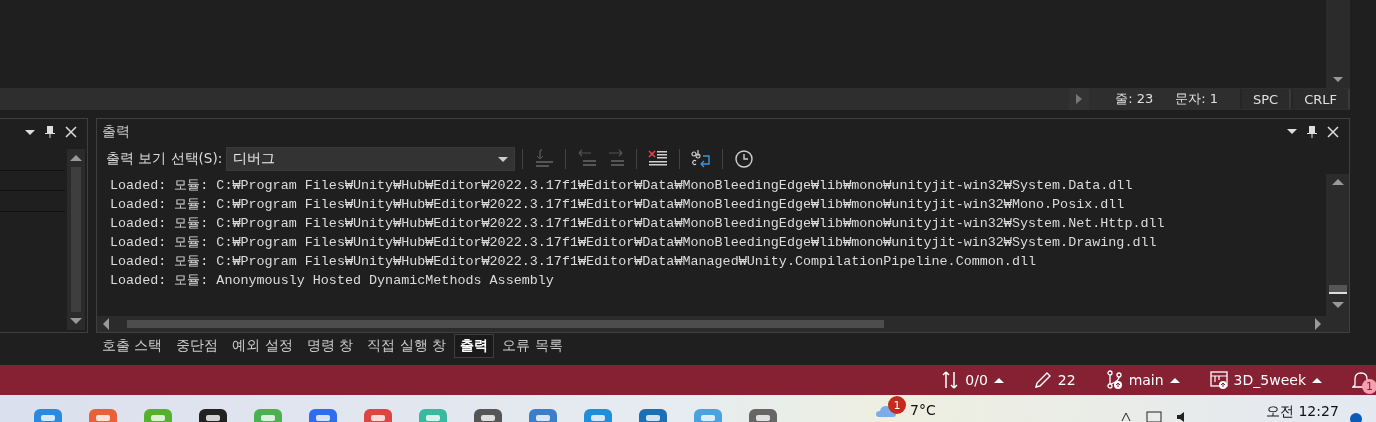 The image size is (1376, 422). Describe the element at coordinates (1302, 412) in the screenshot. I see `clock-time: 오전 12:27` at that location.